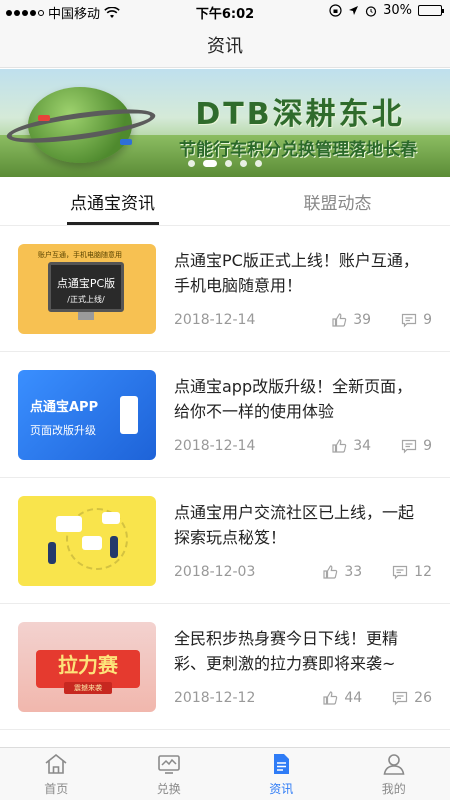 The image size is (450, 800). I want to click on tabbar-label: 首页, so click(56, 788).